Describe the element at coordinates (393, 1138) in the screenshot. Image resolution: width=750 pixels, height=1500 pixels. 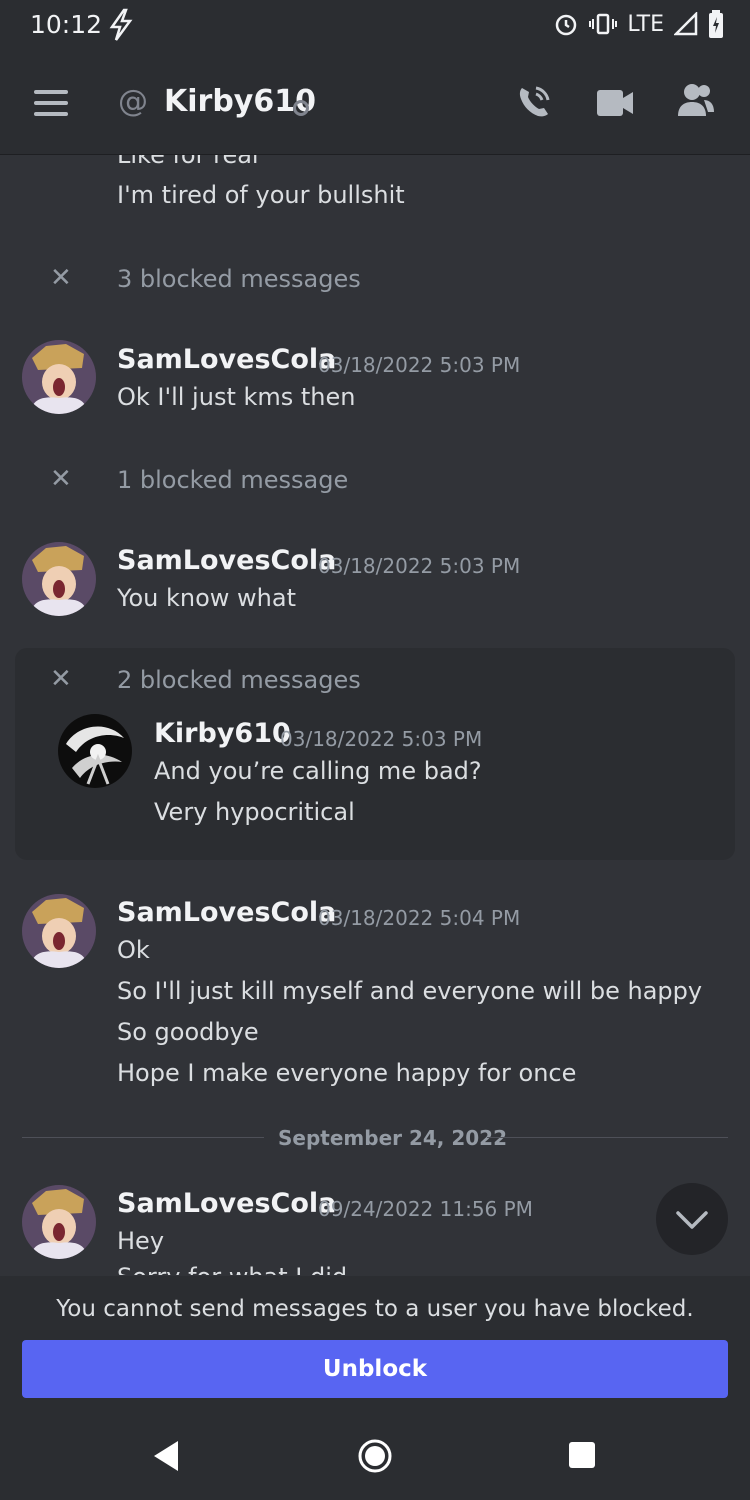
I see `date-divider: September 24, 2022` at that location.